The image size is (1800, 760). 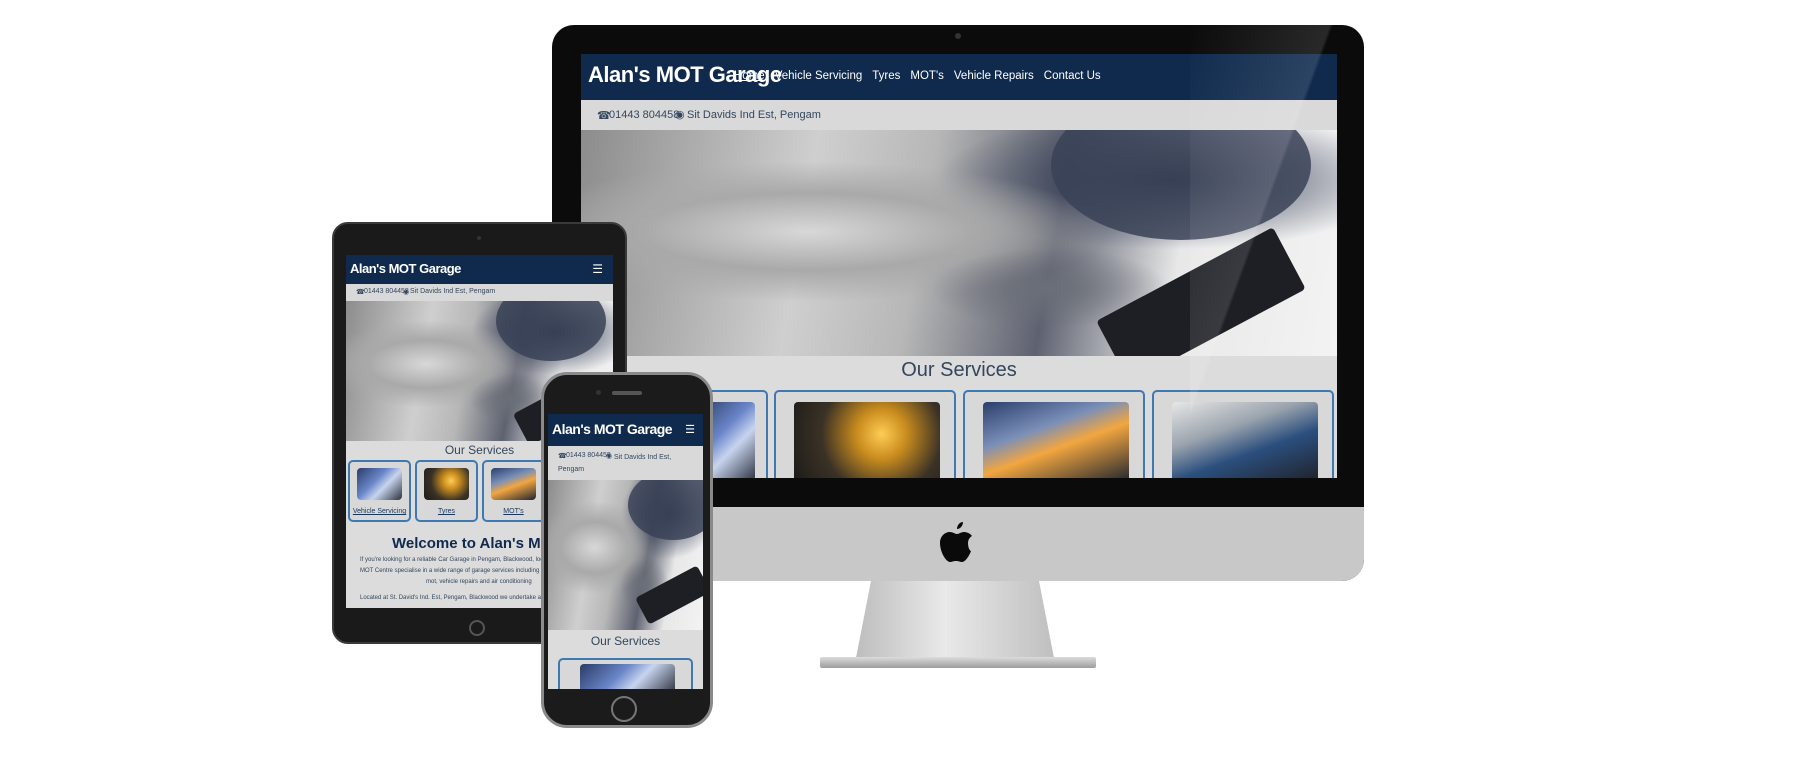 I want to click on nav-home: Home, so click(x=749, y=76).